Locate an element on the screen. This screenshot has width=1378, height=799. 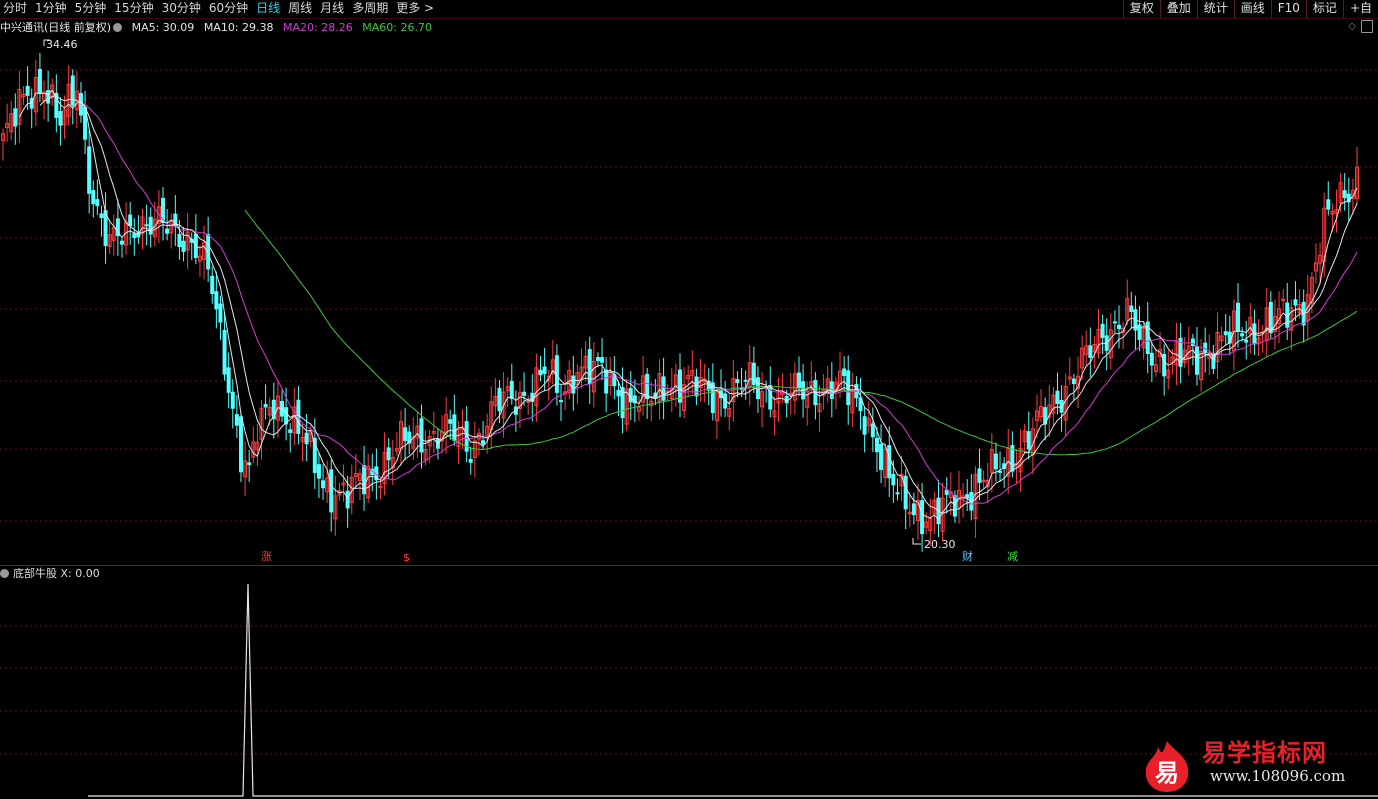
tab-fenshi: 分时 is located at coordinates (16, 9).